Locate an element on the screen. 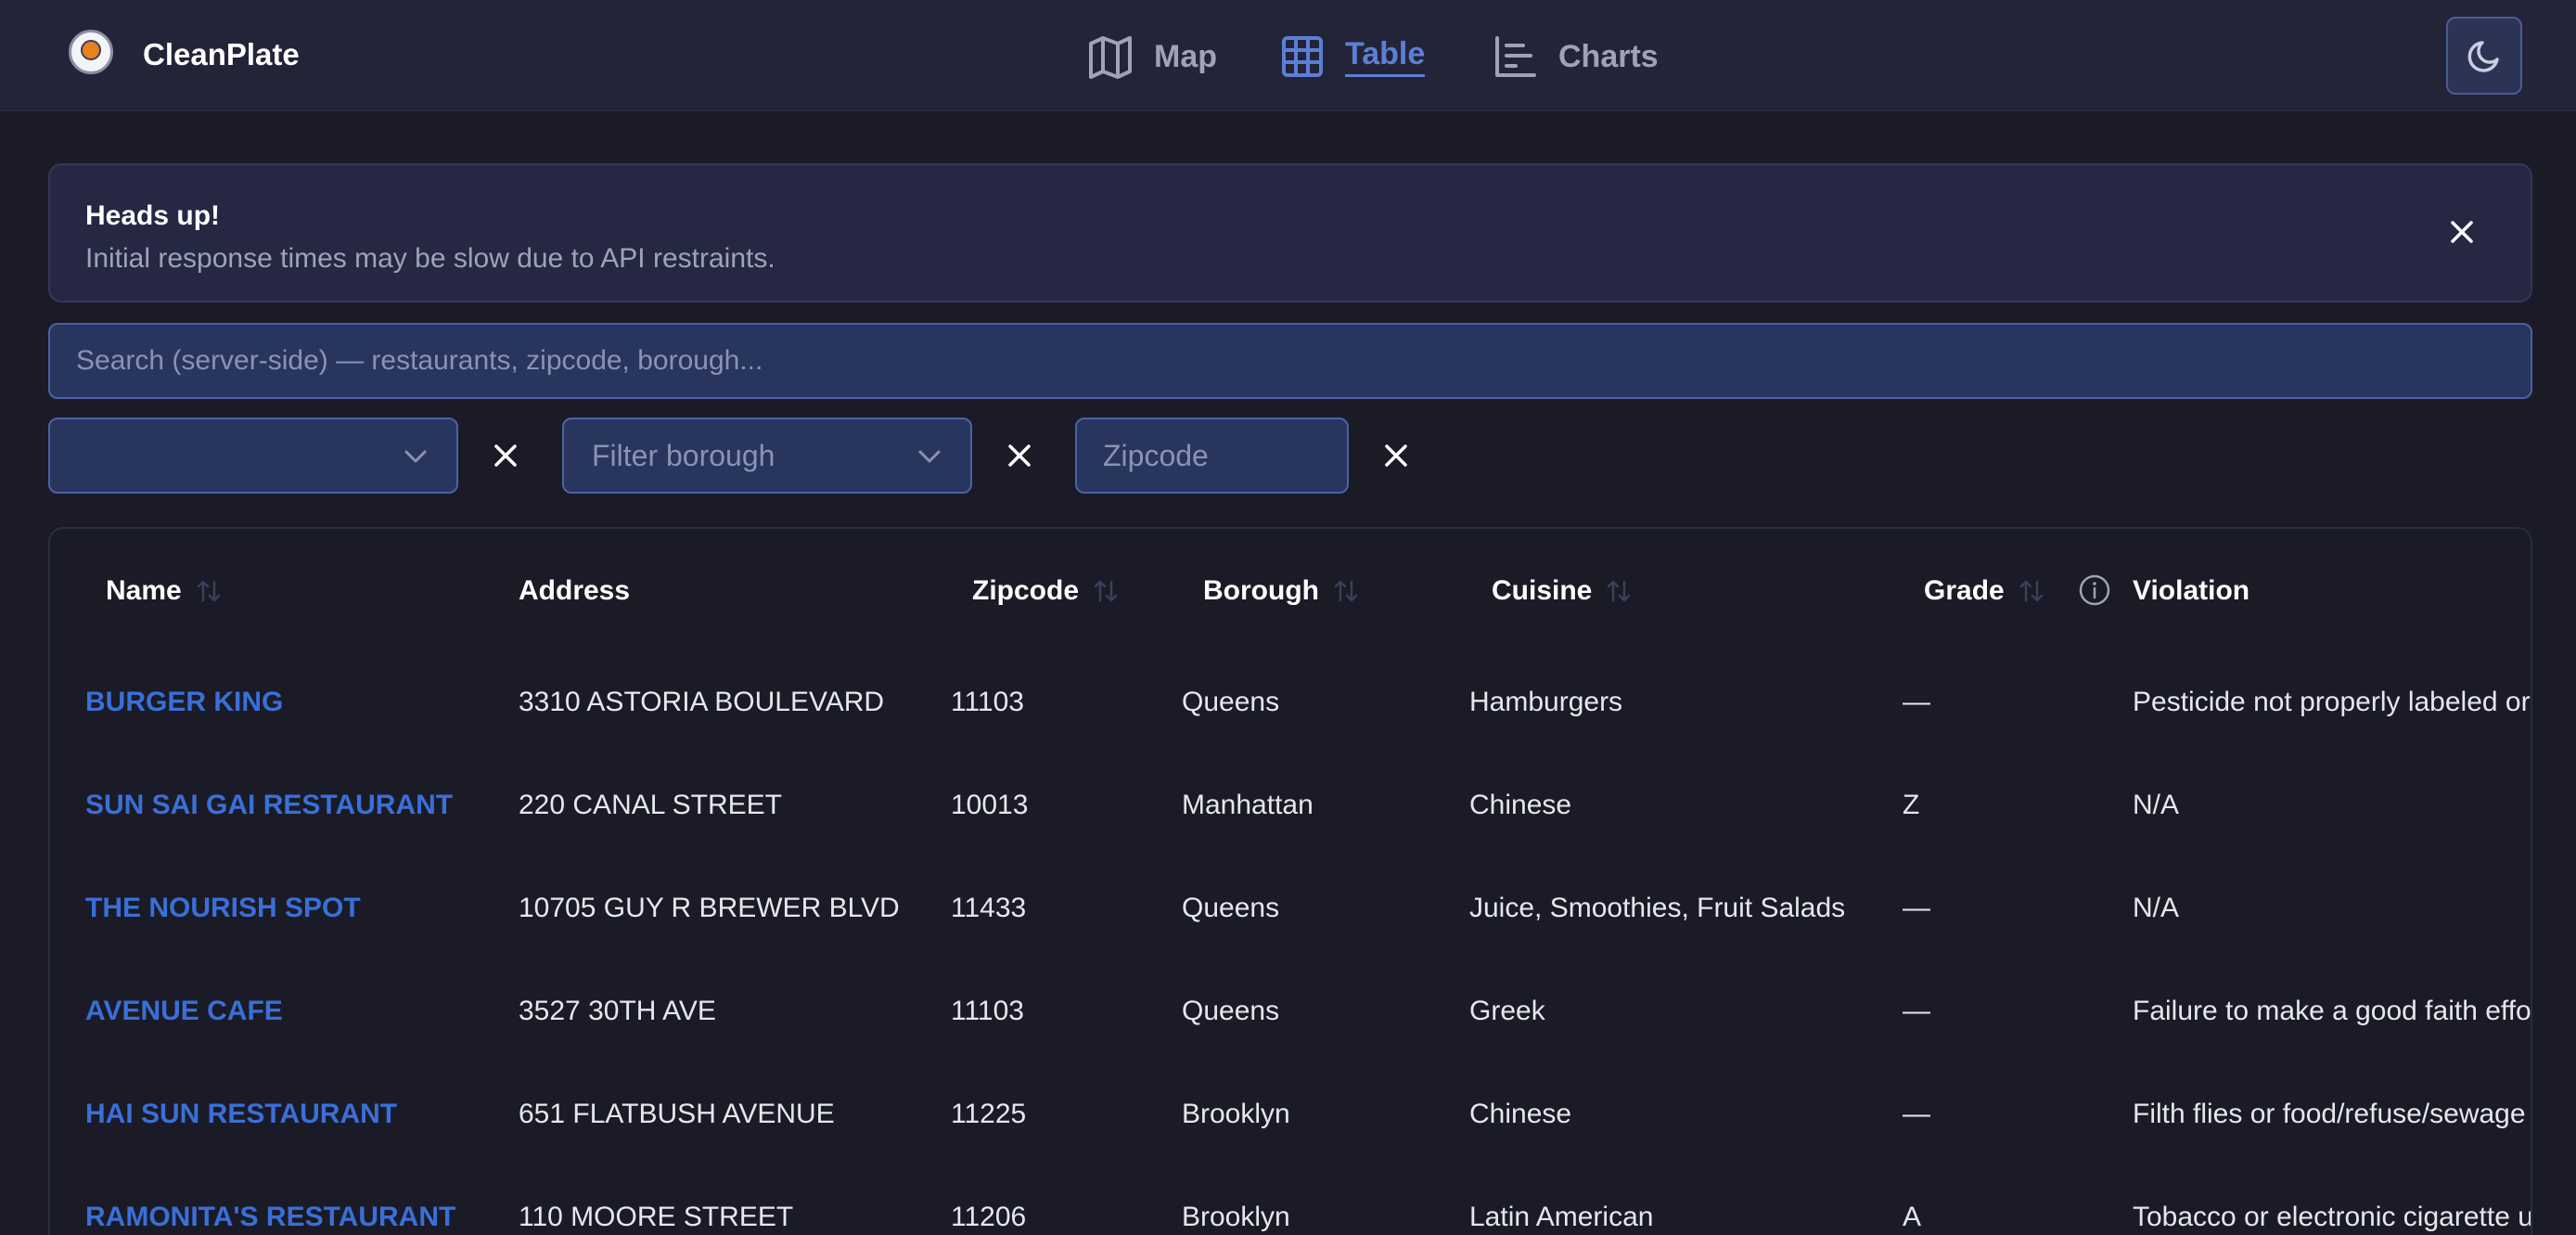  column-header-borough: Borough is located at coordinates (1281, 591).